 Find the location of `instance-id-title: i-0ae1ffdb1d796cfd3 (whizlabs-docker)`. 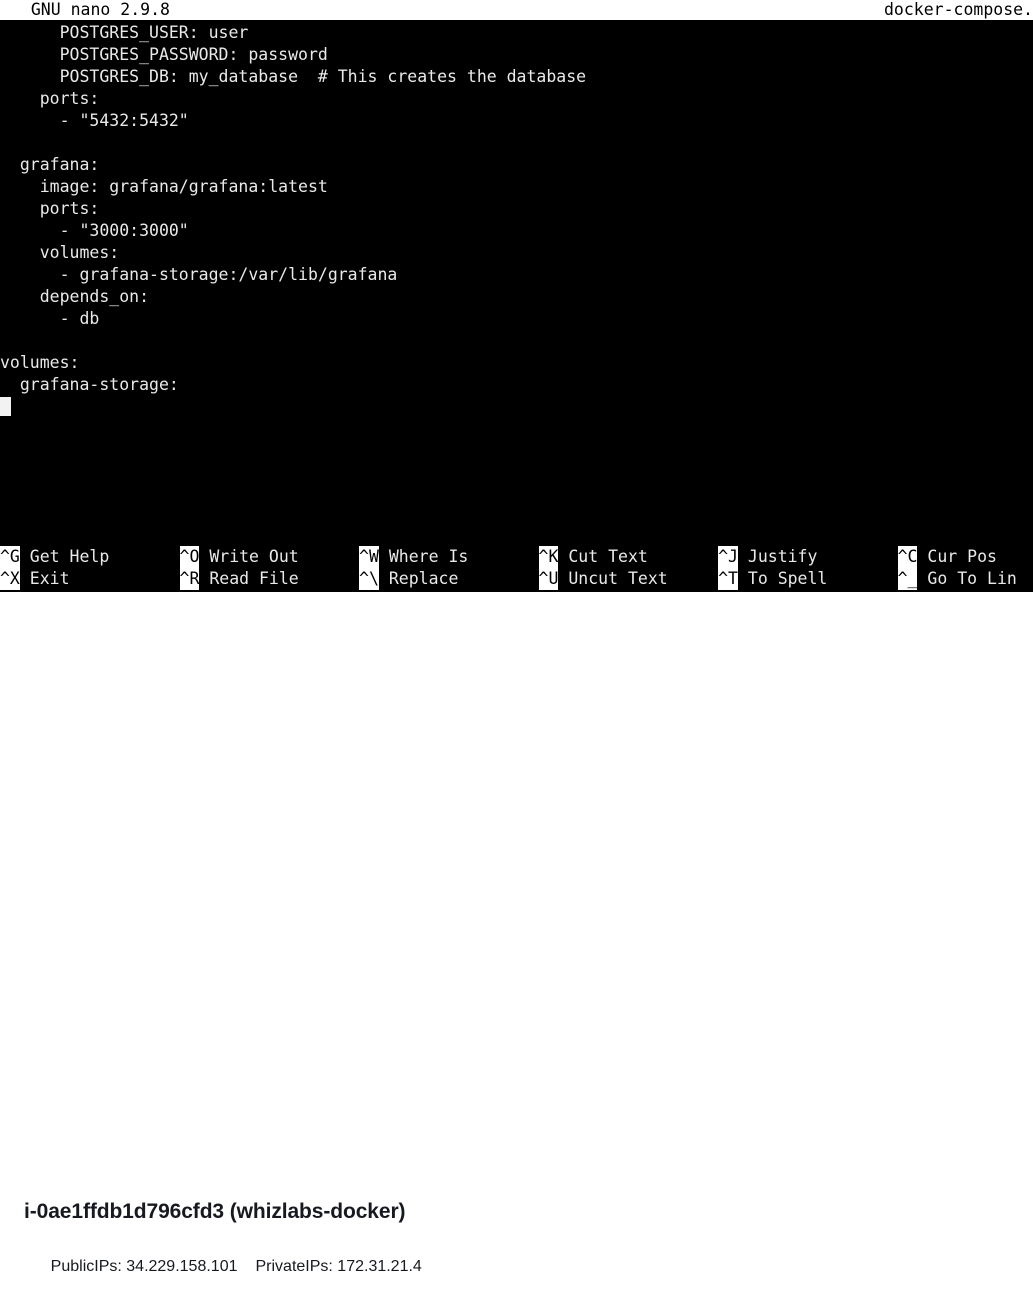

instance-id-title: i-0ae1ffdb1d796cfd3 (whizlabs-docker) is located at coordinates (215, 1211).